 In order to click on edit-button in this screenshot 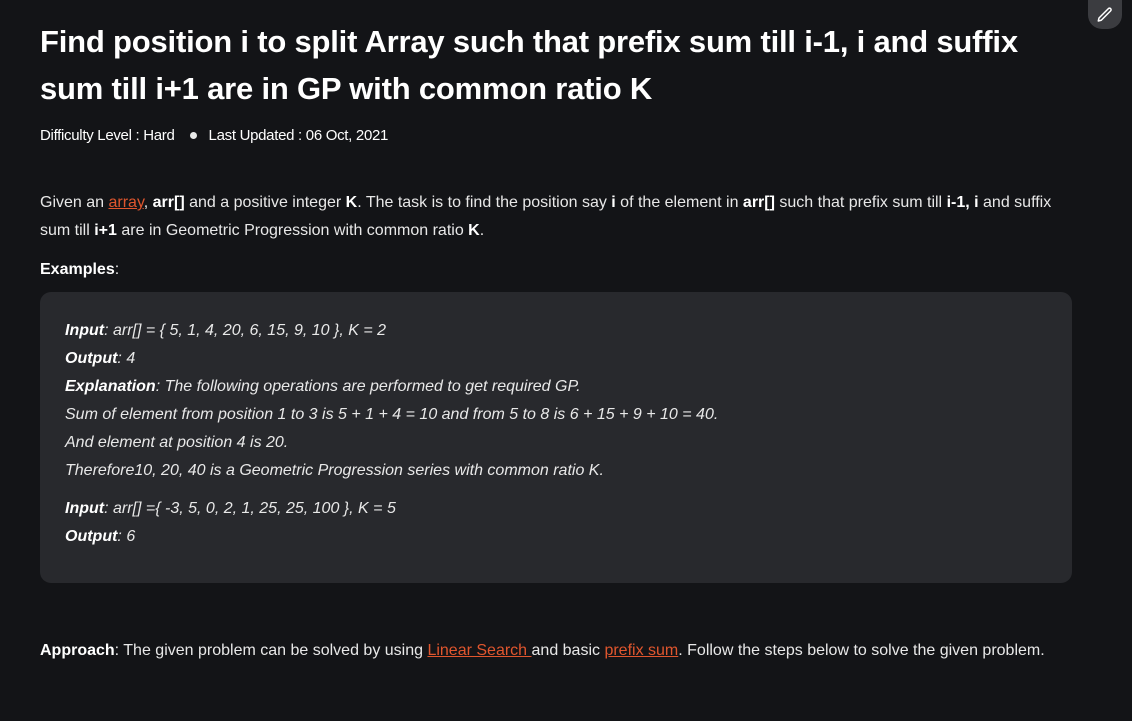, I will do `click(1105, 14)`.